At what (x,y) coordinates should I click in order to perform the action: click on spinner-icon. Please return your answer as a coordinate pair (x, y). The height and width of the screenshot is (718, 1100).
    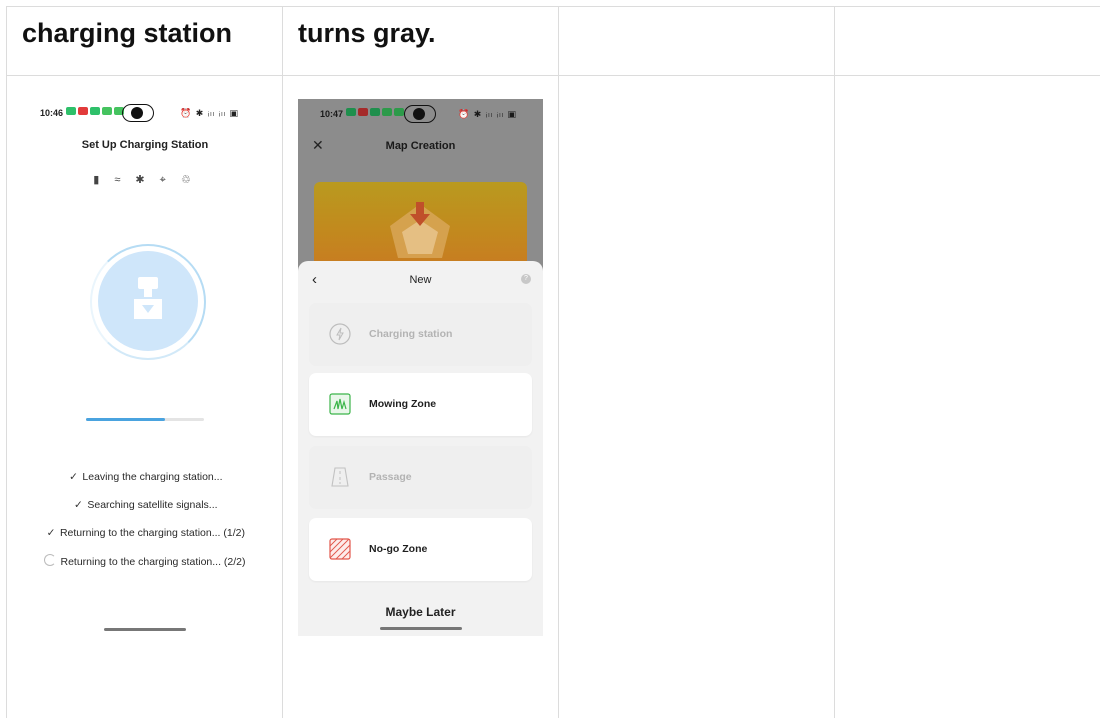
    Looking at the image, I should click on (50, 560).